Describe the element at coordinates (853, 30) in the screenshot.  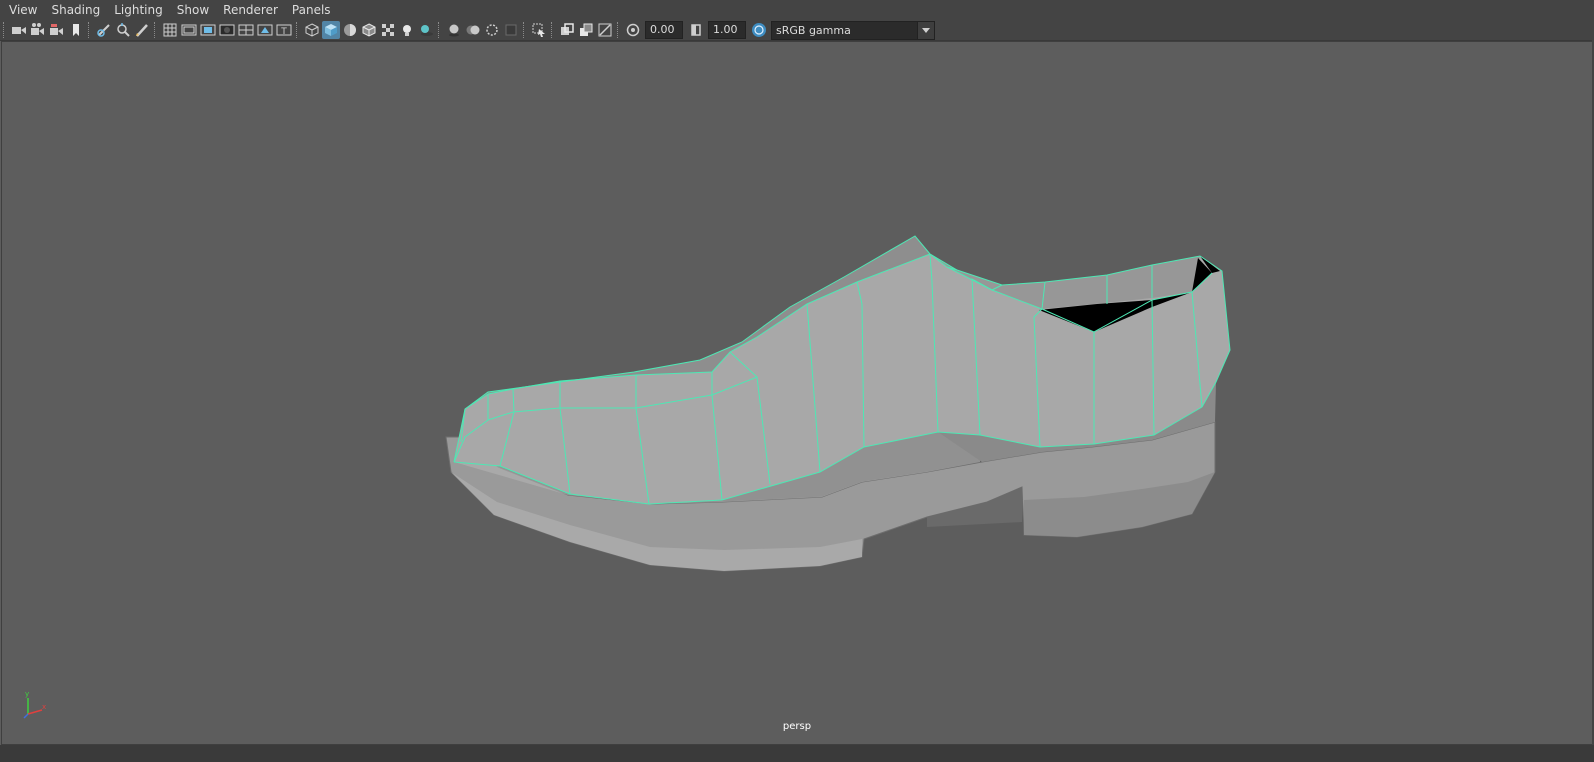
I see `color-space-dropdown: sRGB gamma` at that location.